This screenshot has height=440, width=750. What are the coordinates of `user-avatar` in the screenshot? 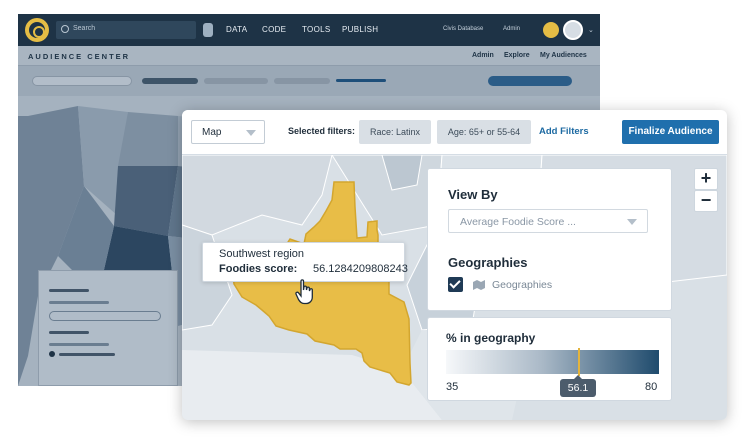 It's located at (573, 30).